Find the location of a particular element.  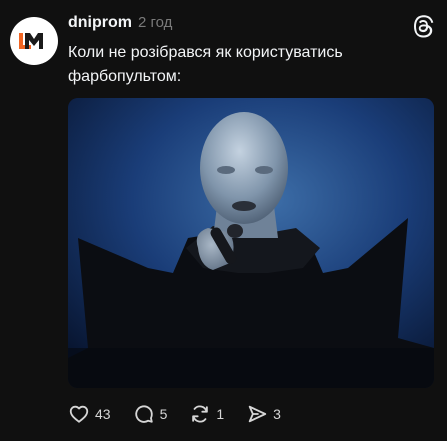

post-timestamp: 2 год is located at coordinates (155, 22).